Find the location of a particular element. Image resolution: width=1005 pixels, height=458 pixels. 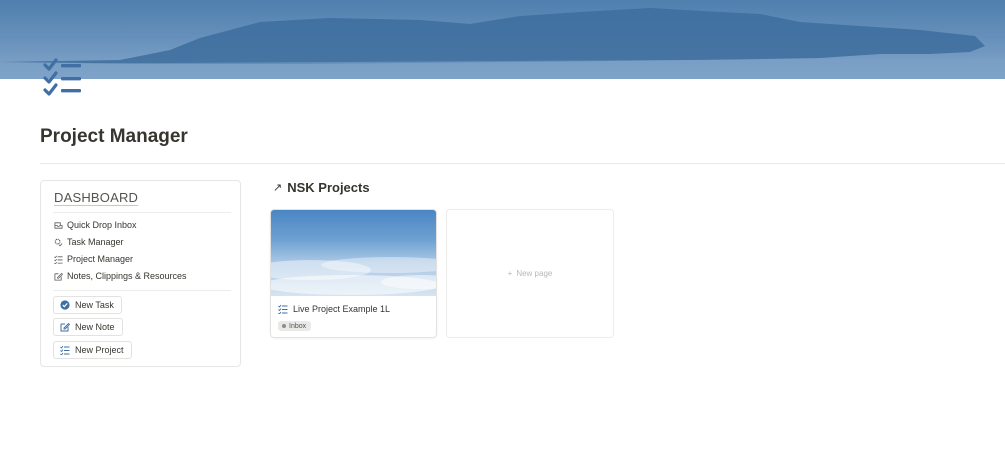

gallery-title: ↗ NSK Projects is located at coordinates (321, 187).